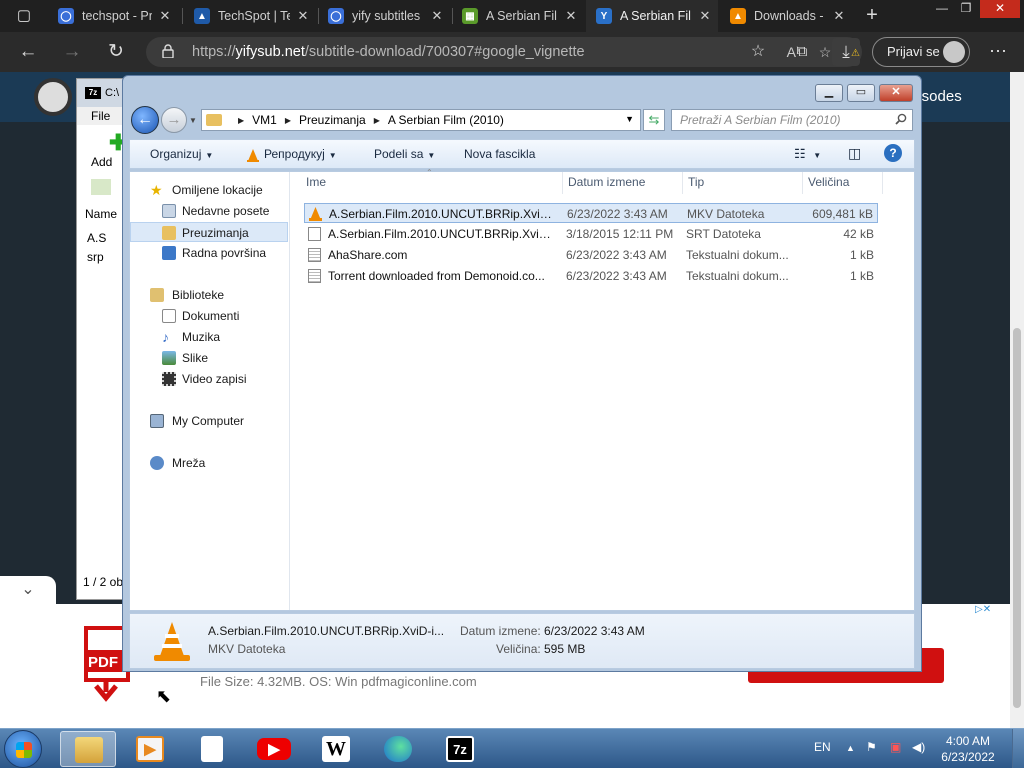  I want to click on taskbar-7zip: 7z, so click(460, 749).